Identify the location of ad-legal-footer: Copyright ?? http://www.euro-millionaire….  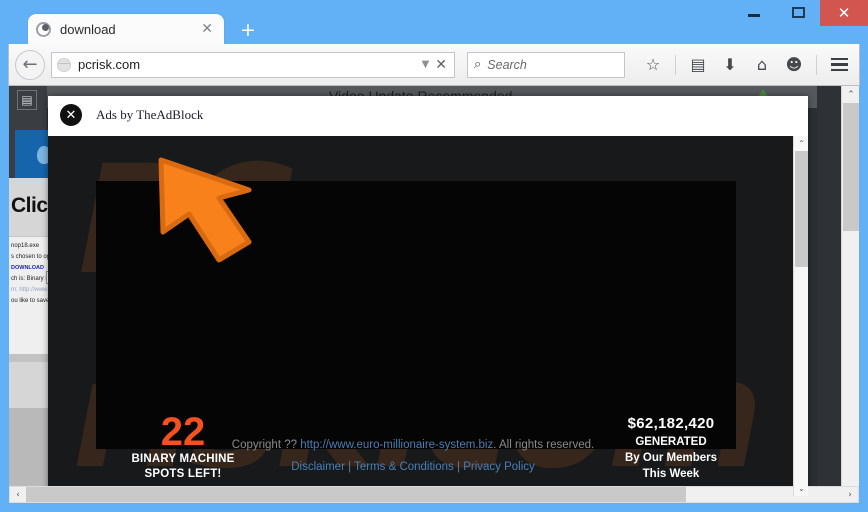
(413, 456).